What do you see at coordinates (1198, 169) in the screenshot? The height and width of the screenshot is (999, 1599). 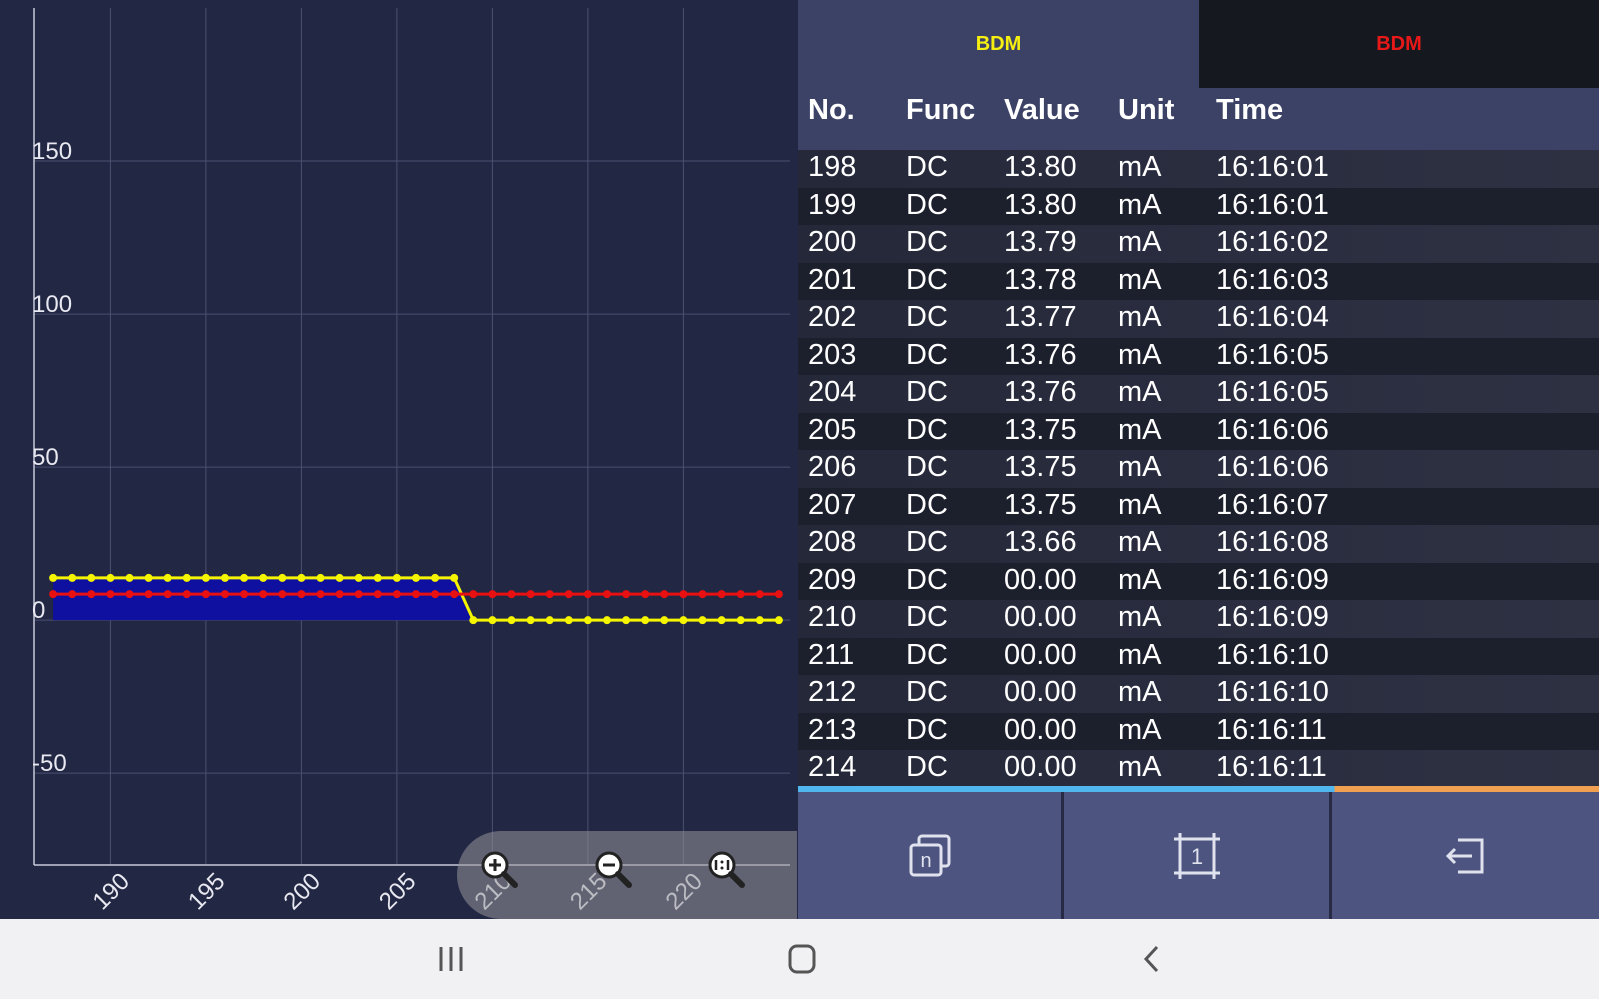 I see `table-row: 198 DC 13.80 mA 16:16:01` at bounding box center [1198, 169].